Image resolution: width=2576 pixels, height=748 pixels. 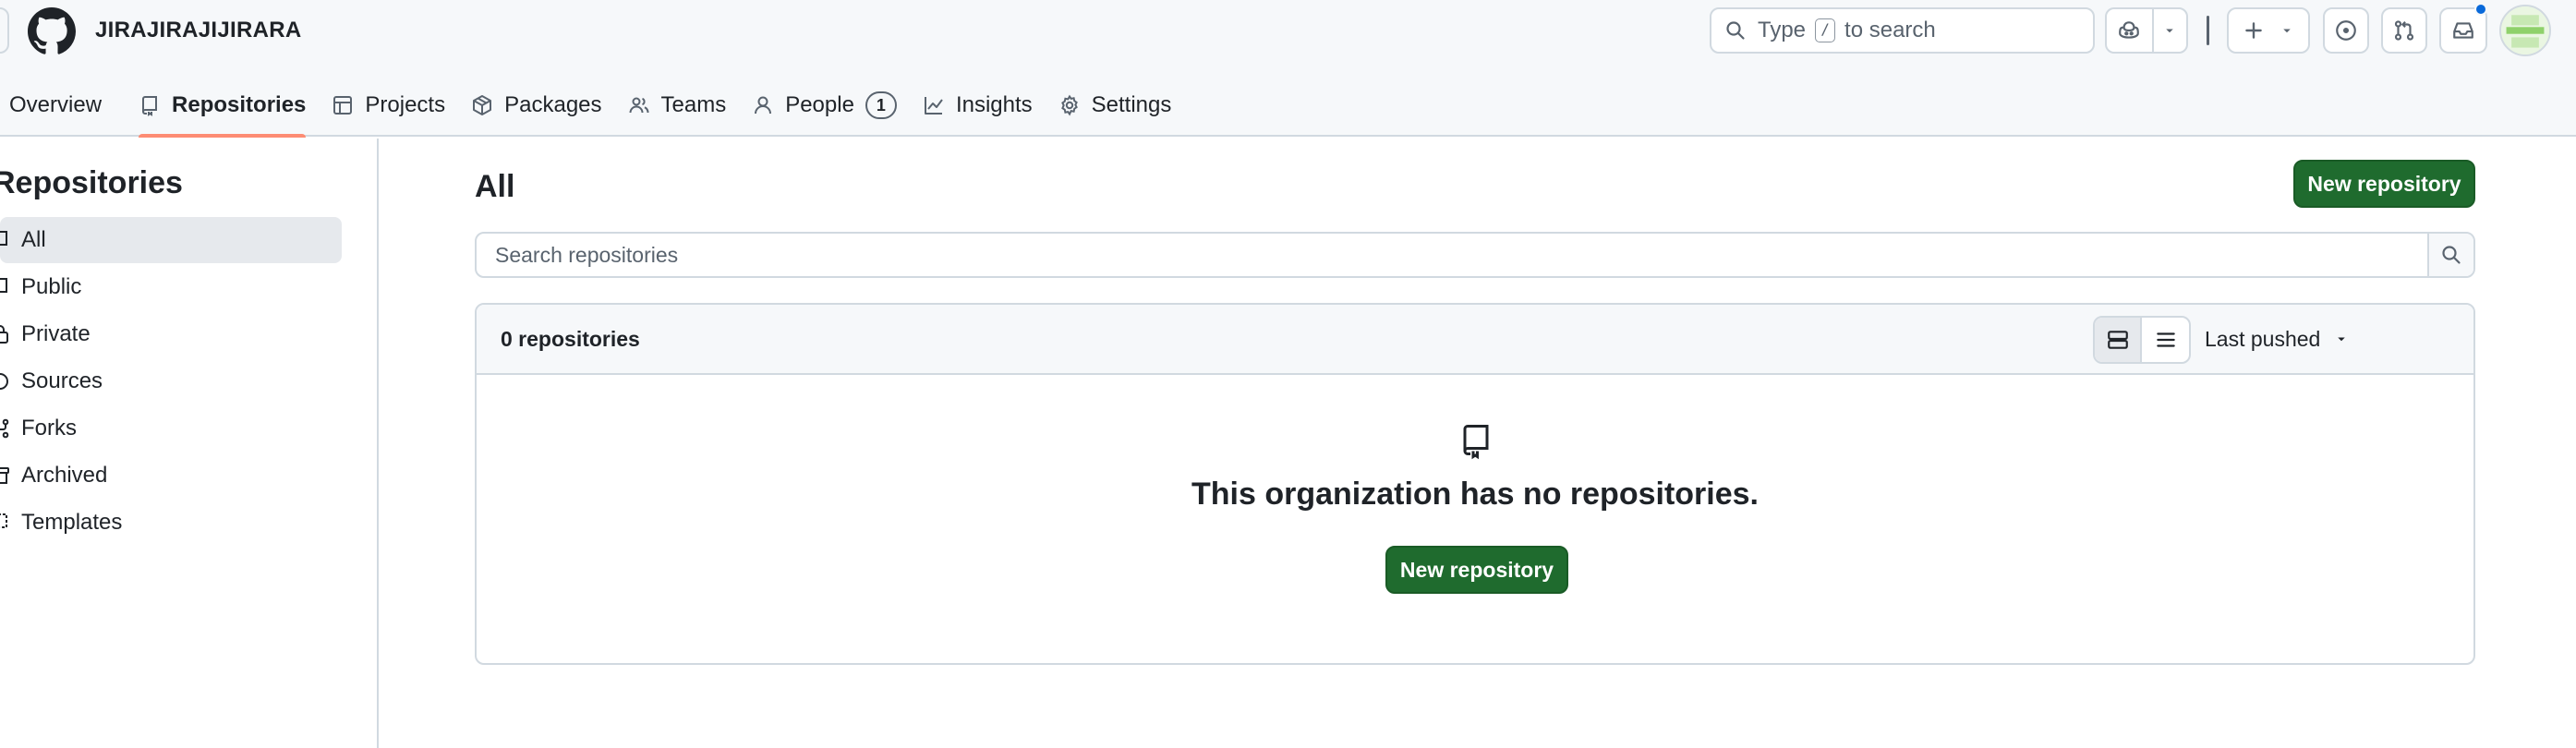 What do you see at coordinates (693, 105) in the screenshot?
I see `tab-label: Teams` at bounding box center [693, 105].